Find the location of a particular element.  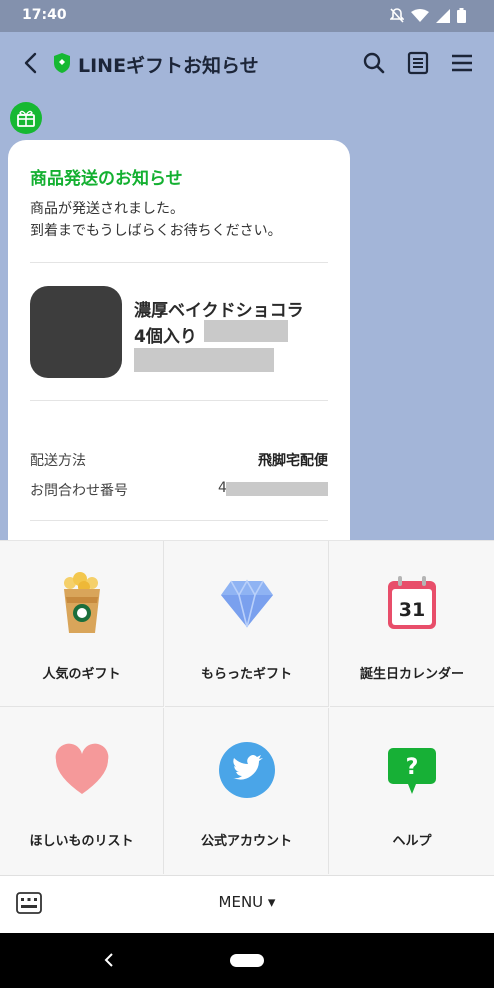

product-quantity: 4個入り is located at coordinates (165, 337).